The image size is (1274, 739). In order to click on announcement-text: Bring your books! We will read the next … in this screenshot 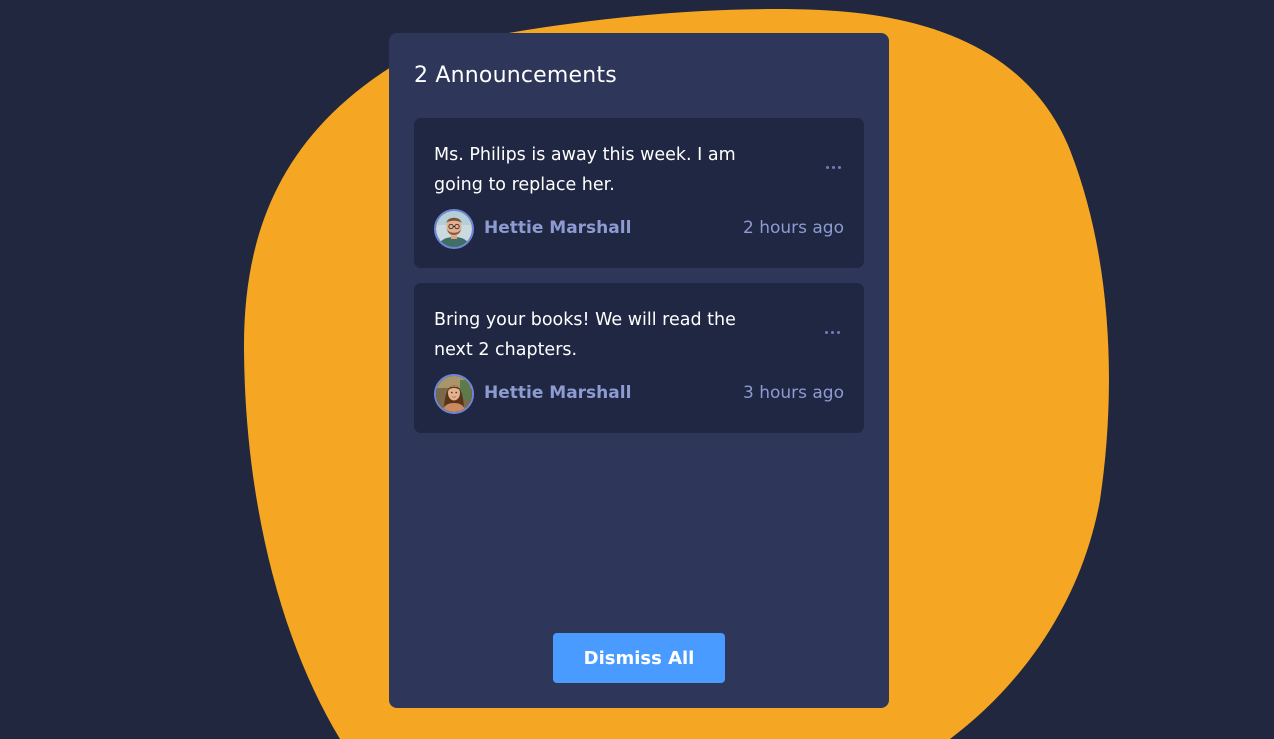, I will do `click(585, 335)`.